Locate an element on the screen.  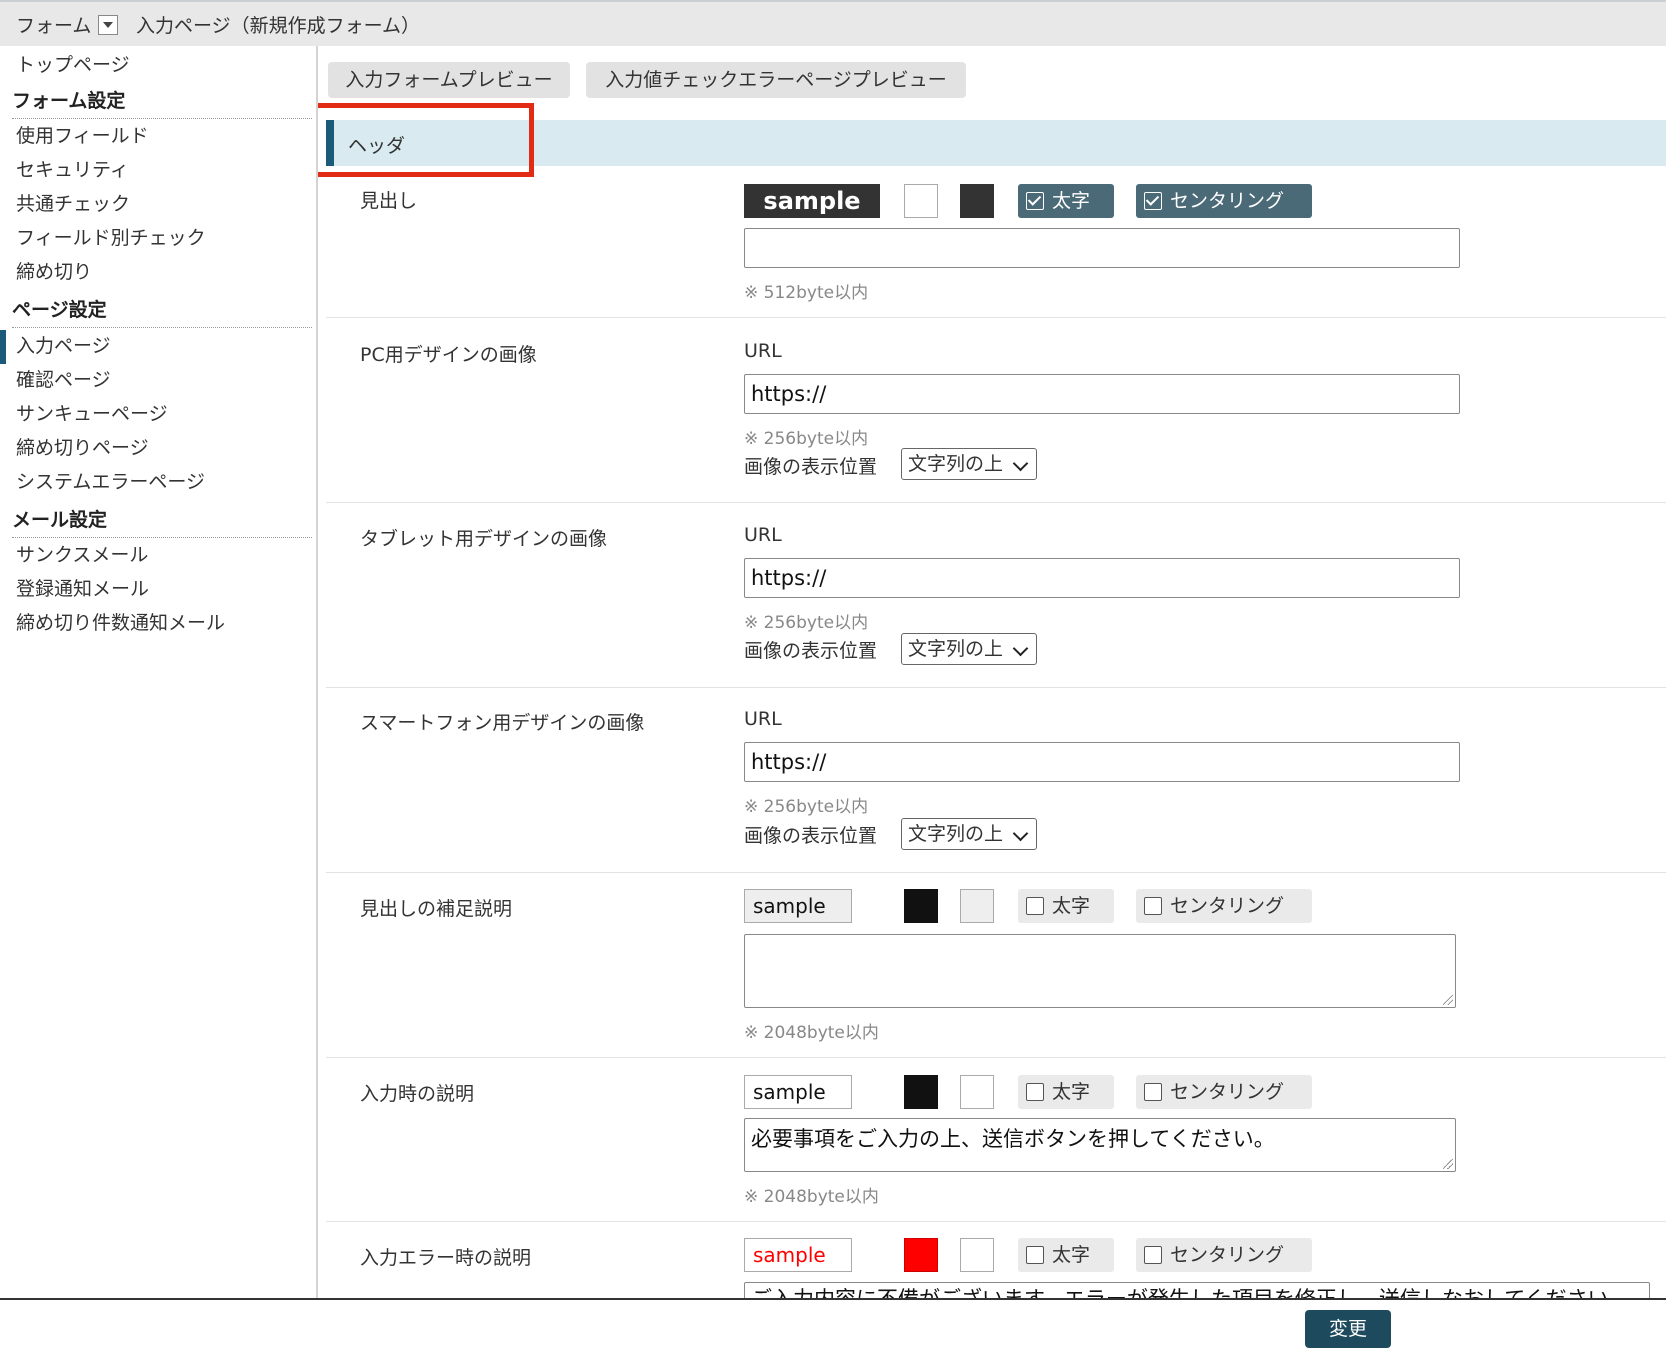
input-desc-center-label: センタリング is located at coordinates (1227, 1092).